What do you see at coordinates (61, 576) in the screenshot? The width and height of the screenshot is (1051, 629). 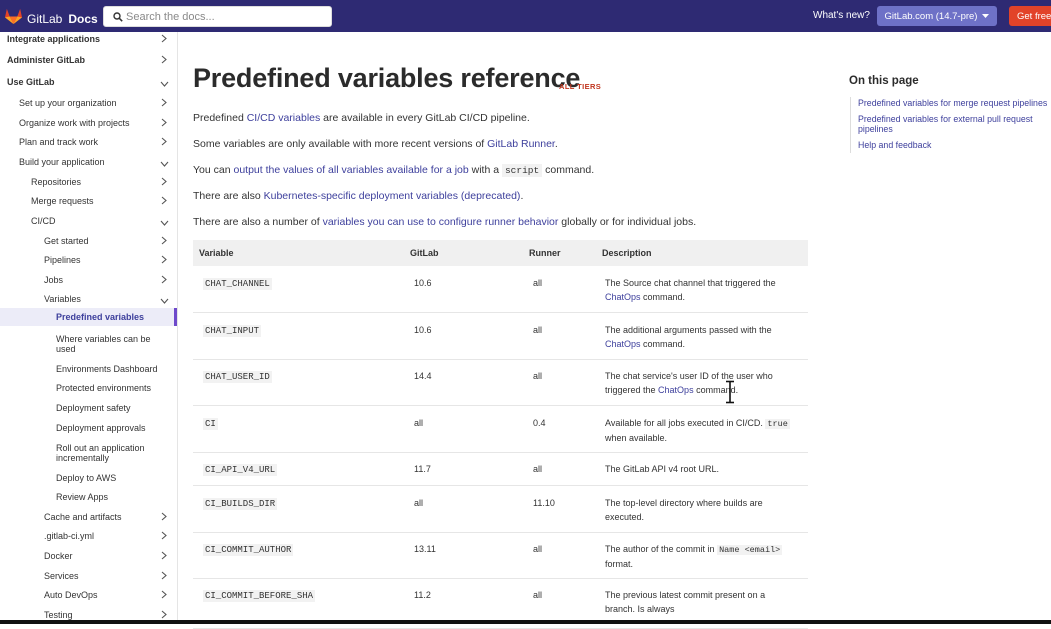 I see `sidebar-item-label: Services` at bounding box center [61, 576].